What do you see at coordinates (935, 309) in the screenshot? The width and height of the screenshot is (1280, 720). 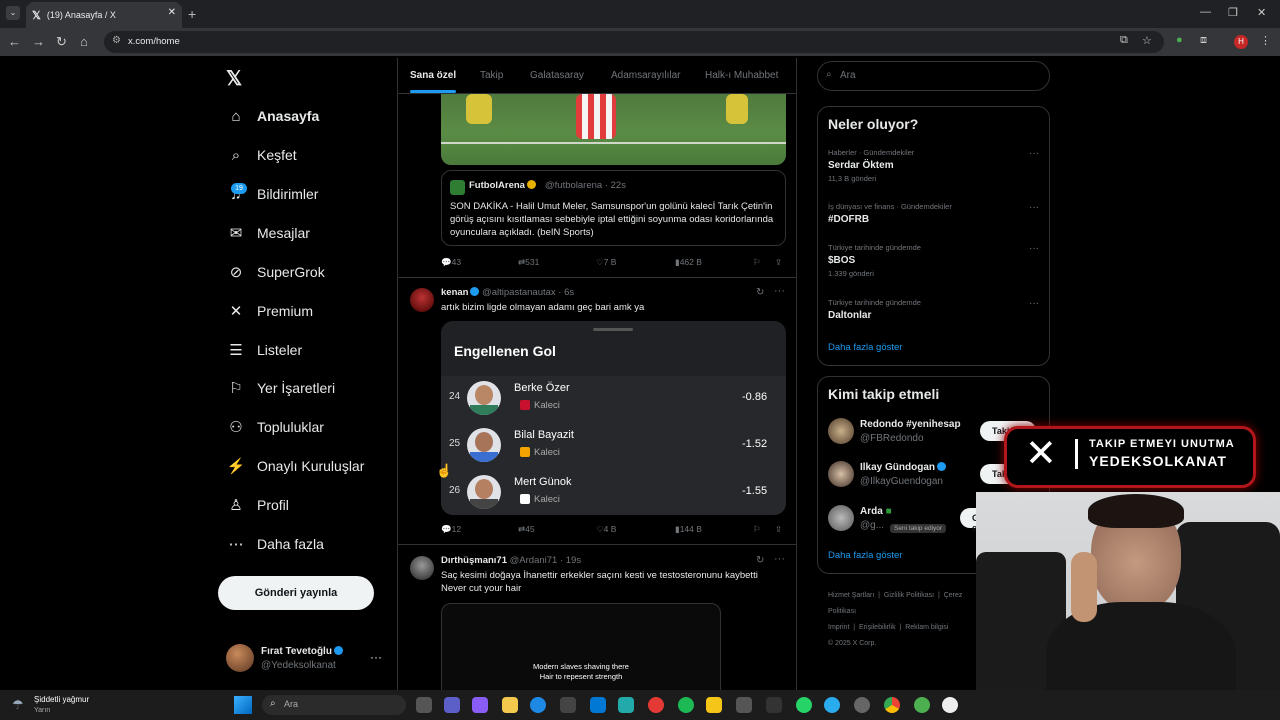 I see `trend-item: Türkiye tarihinde gündemde Daltonlar ···` at bounding box center [935, 309].